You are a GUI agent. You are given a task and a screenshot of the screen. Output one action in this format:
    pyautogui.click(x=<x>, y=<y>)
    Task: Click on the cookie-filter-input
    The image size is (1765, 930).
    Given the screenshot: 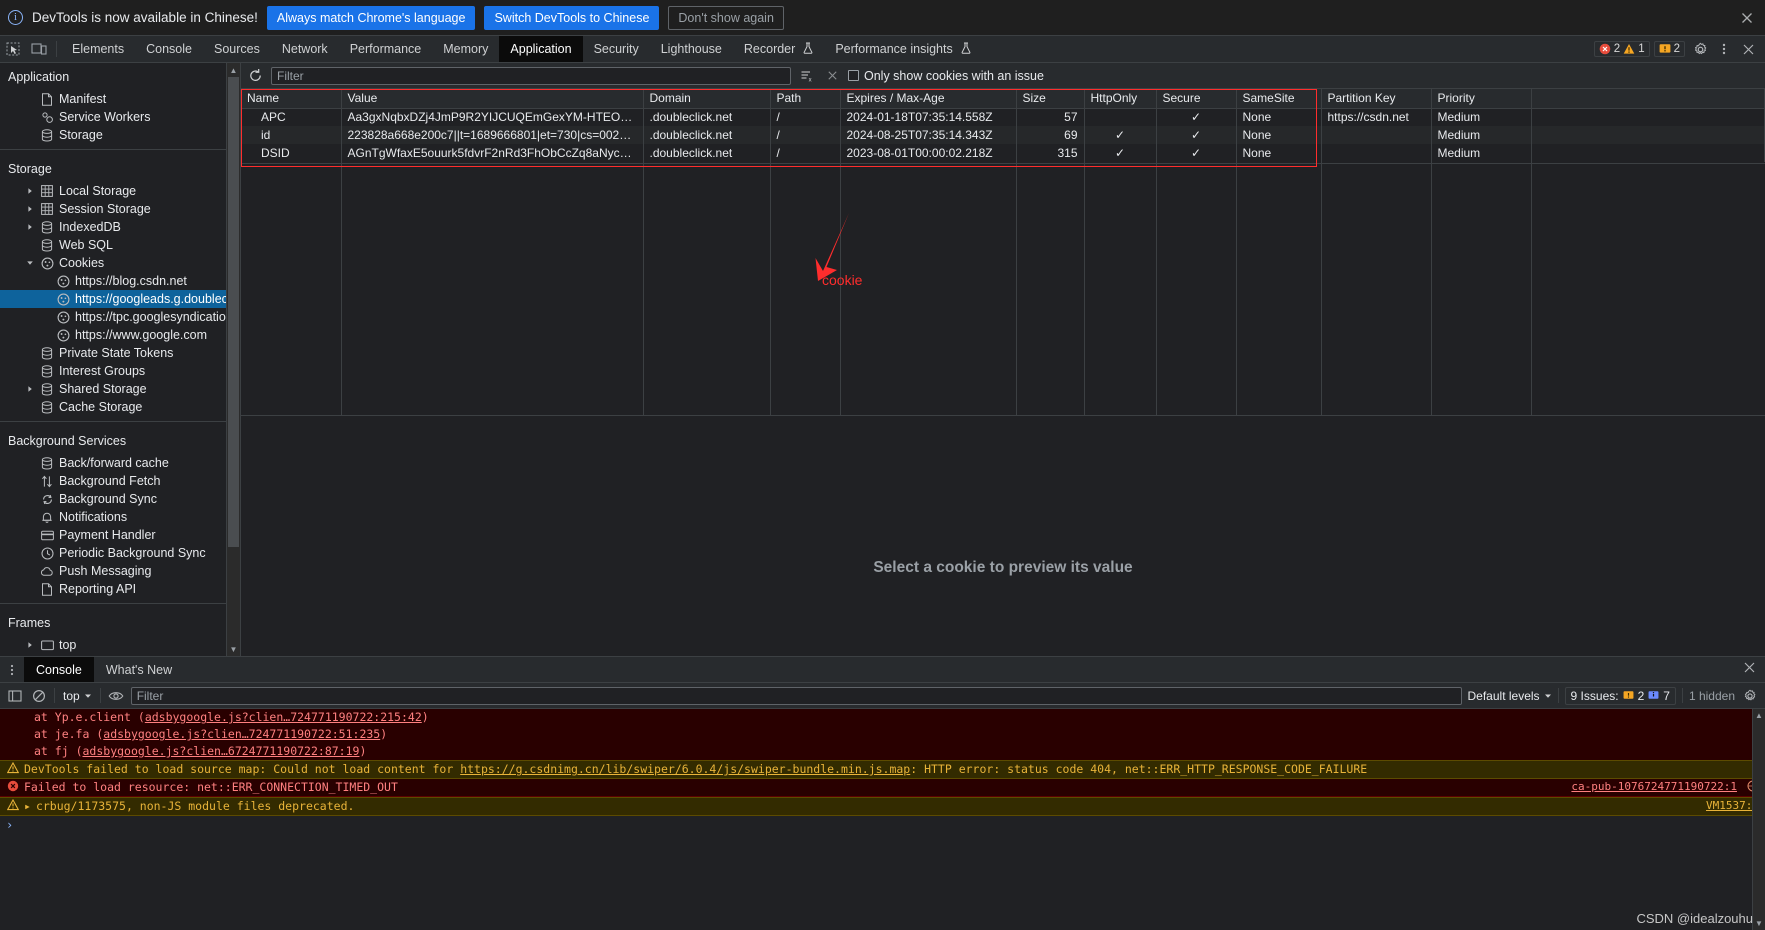 What is the action you would take?
    pyautogui.click(x=531, y=75)
    